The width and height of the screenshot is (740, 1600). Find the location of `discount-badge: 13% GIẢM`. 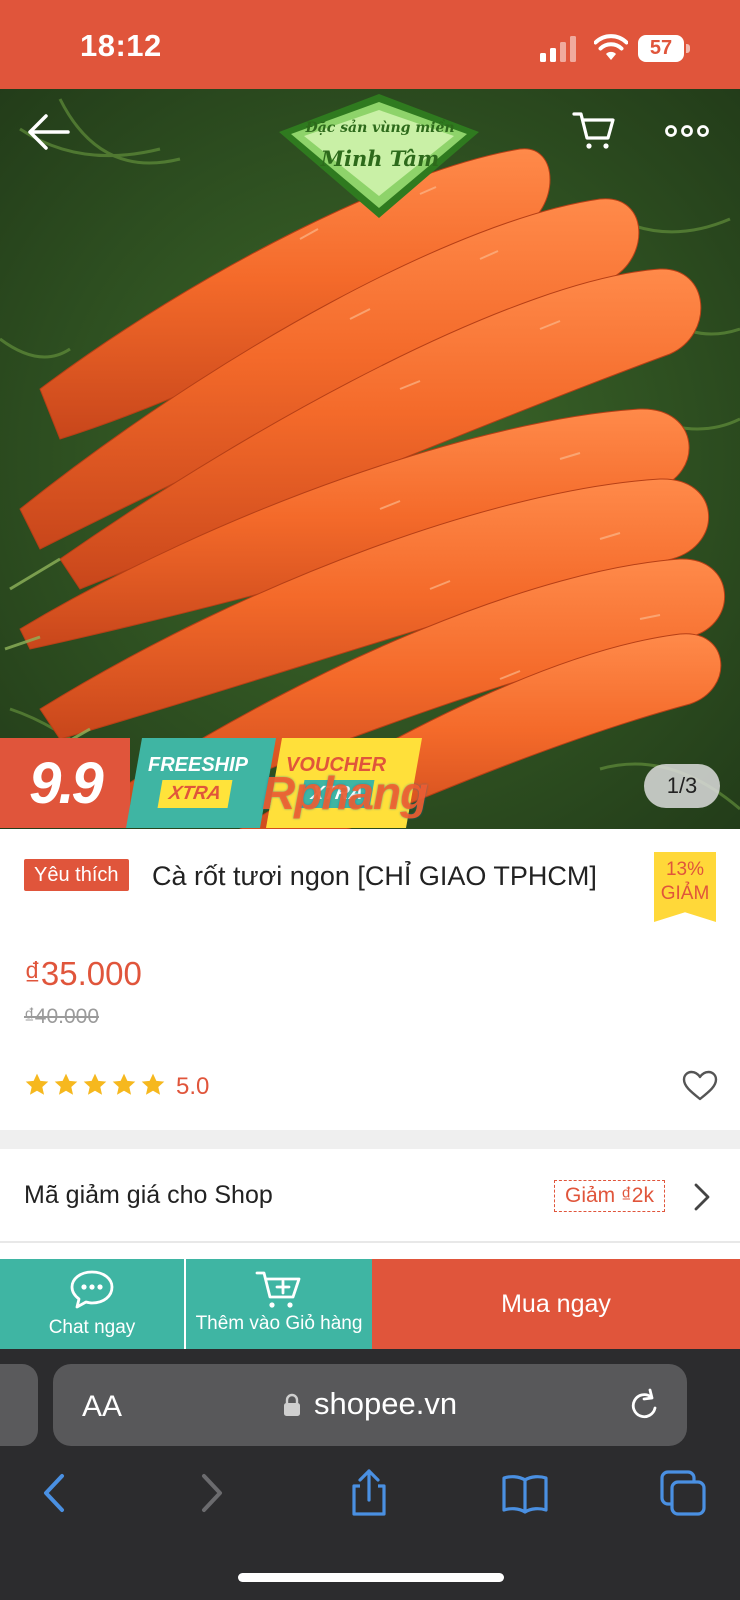

discount-badge: 13% GIẢM is located at coordinates (685, 887).